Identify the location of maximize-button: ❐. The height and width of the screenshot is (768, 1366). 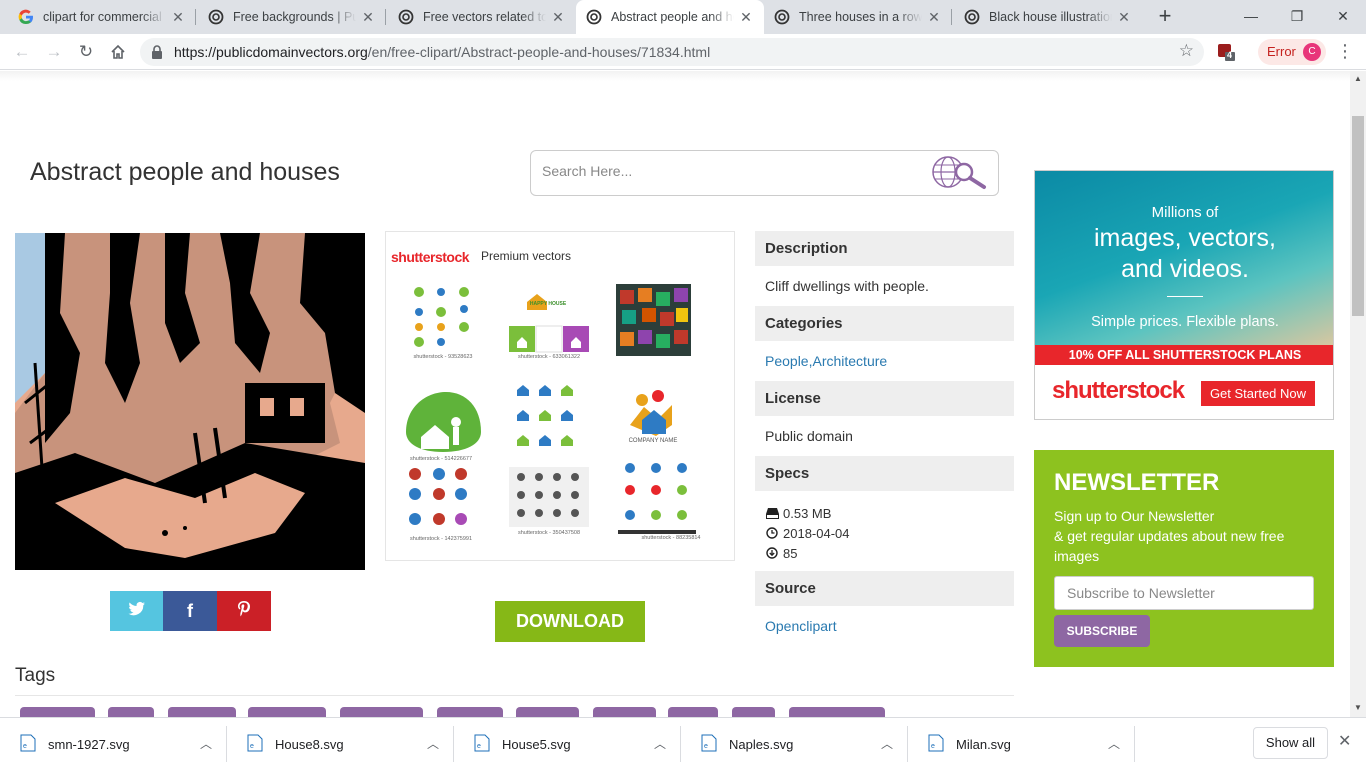
(1297, 17).